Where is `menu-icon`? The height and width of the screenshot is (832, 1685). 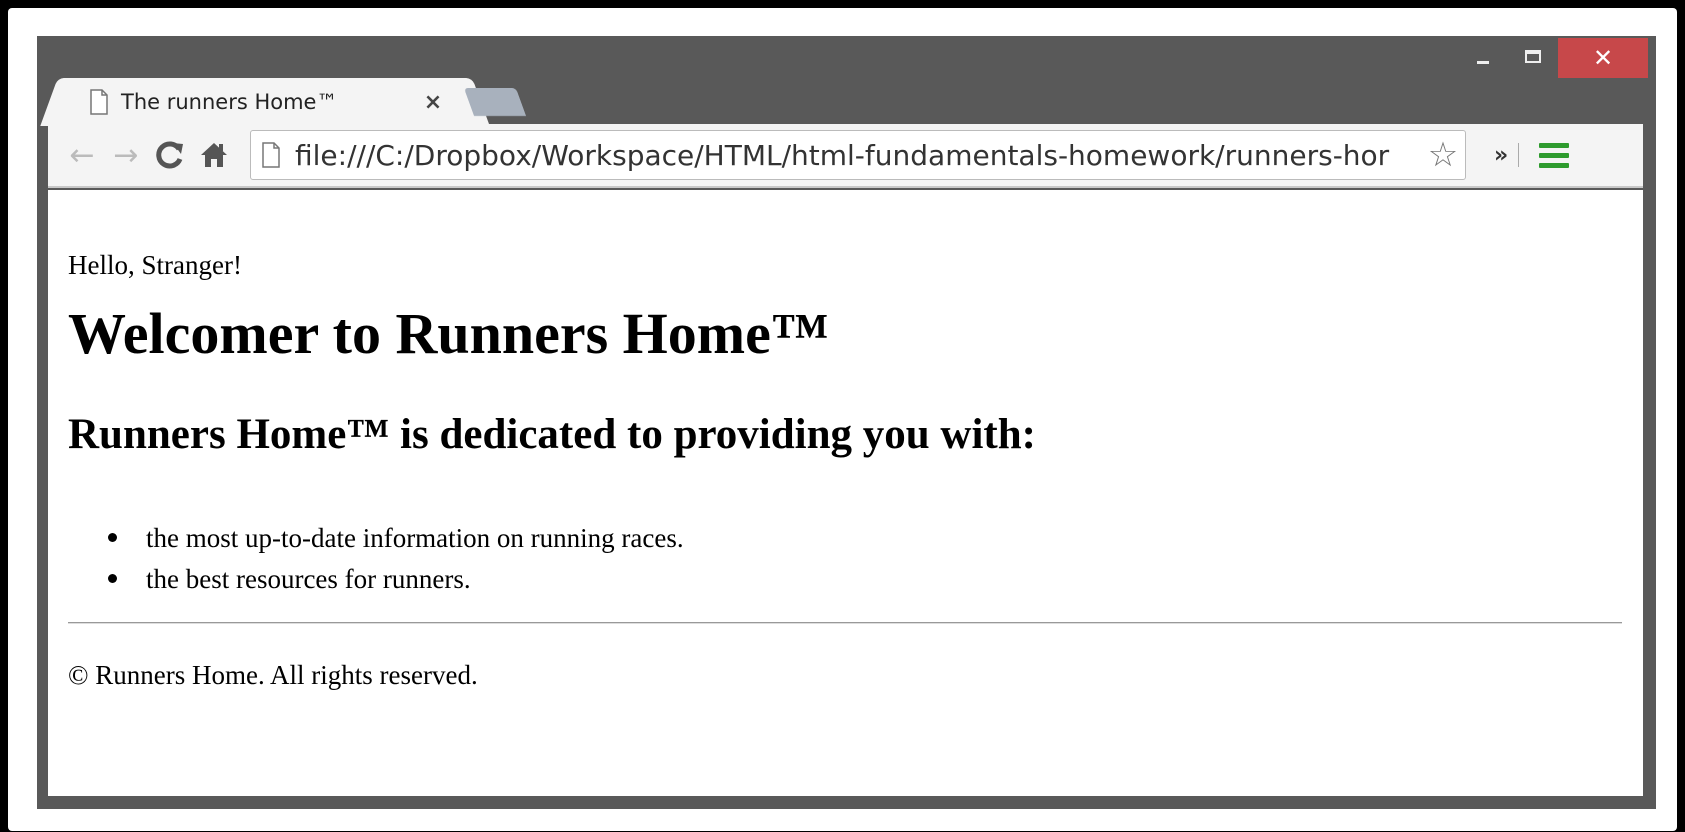 menu-icon is located at coordinates (1554, 155).